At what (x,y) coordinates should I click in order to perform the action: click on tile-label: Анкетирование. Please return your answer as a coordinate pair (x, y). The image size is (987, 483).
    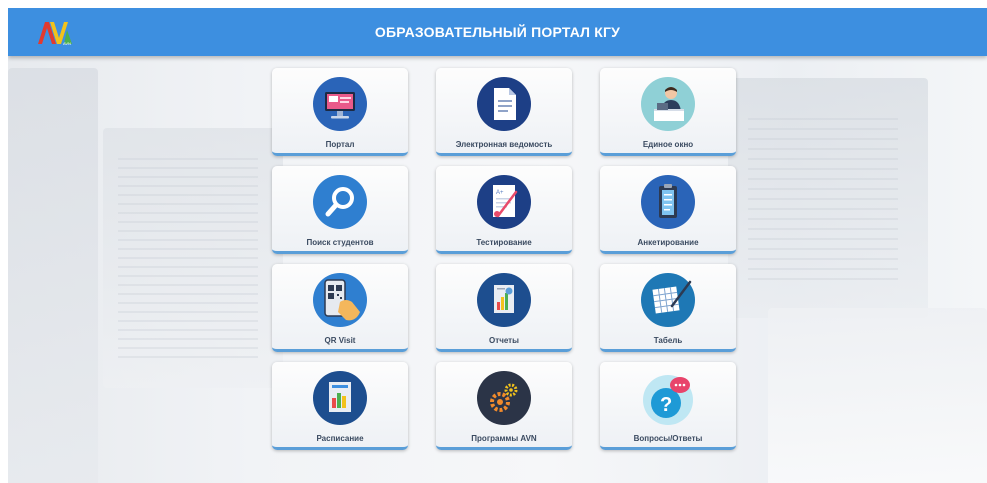
    Looking at the image, I should click on (668, 242).